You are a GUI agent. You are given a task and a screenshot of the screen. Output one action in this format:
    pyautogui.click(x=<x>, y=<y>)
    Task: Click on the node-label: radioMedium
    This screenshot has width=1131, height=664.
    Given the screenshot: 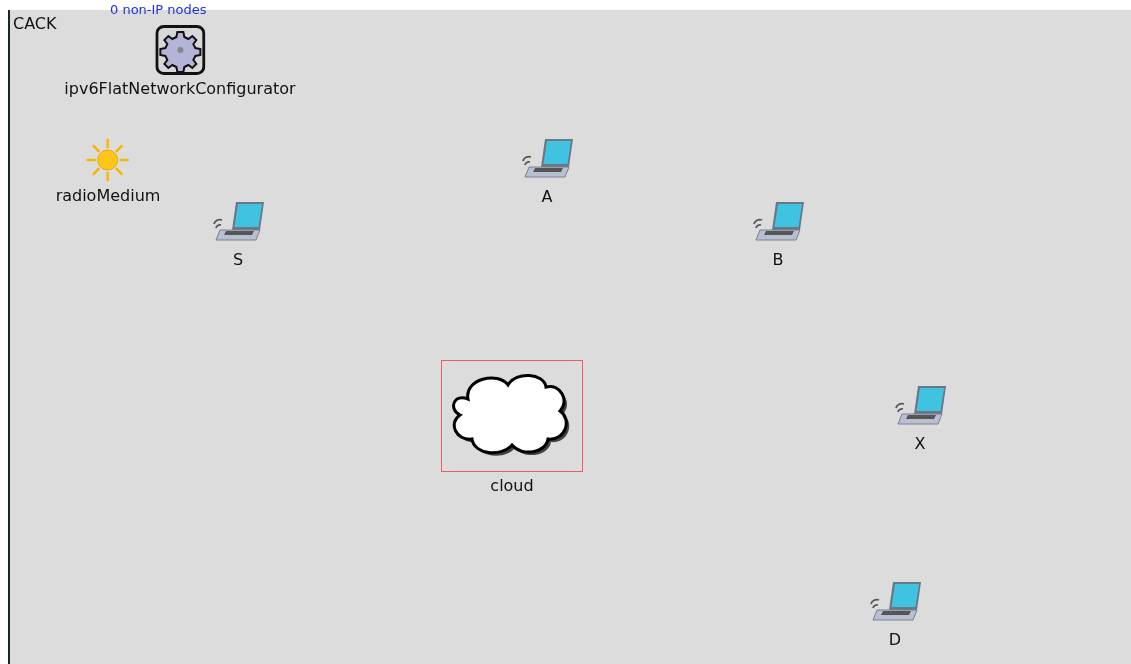 What is the action you would take?
    pyautogui.click(x=108, y=195)
    